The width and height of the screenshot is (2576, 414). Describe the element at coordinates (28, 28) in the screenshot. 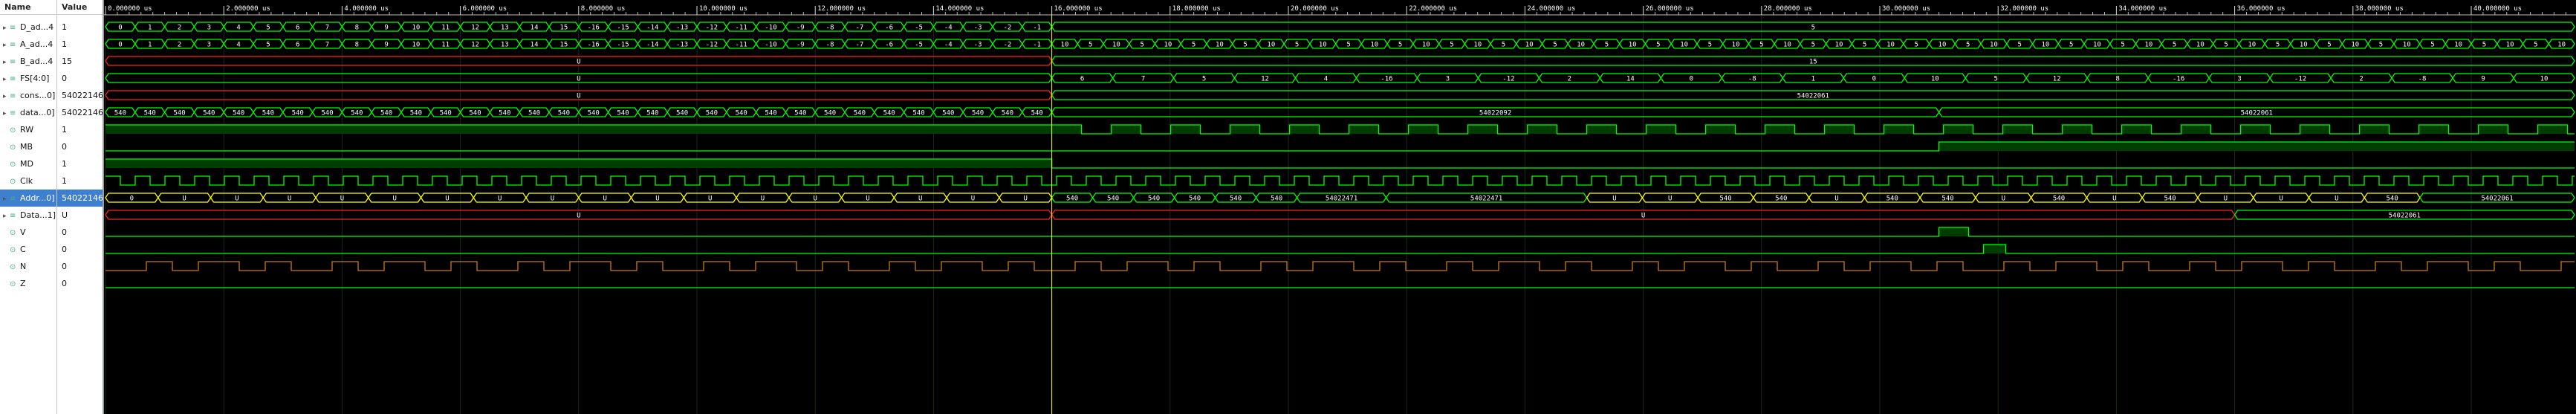

I see `signal-row: ▸ ≡ D_ad...4` at that location.